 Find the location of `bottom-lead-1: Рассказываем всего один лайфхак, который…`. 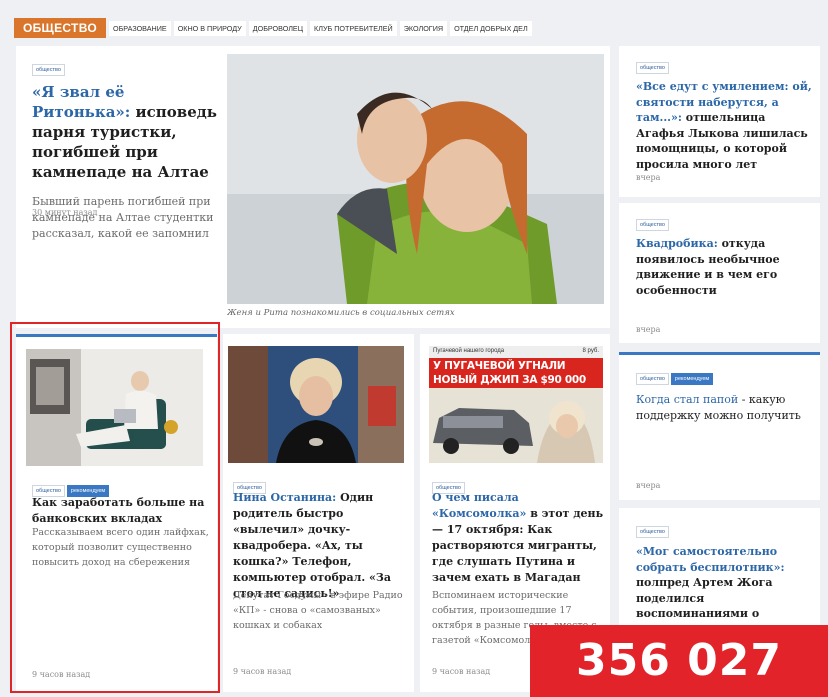

bottom-lead-1: Рассказываем всего один лайфхак, который… is located at coordinates (120, 547).